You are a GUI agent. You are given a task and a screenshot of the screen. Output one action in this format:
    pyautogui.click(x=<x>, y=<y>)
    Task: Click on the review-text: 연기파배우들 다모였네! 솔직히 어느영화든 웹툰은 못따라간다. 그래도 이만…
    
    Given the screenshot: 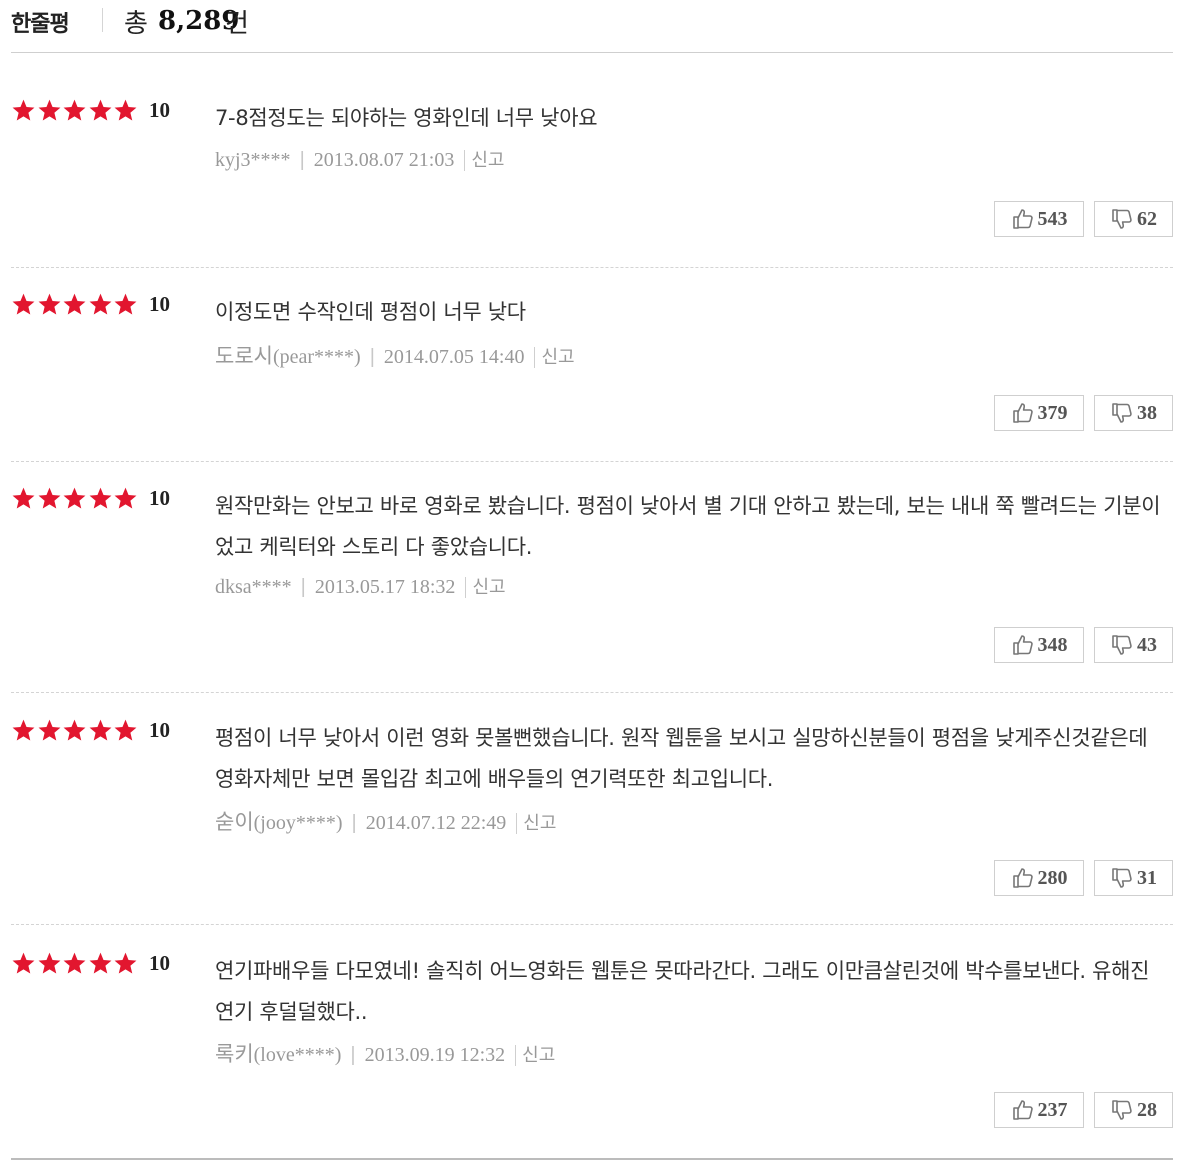 What is the action you would take?
    pyautogui.click(x=682, y=991)
    